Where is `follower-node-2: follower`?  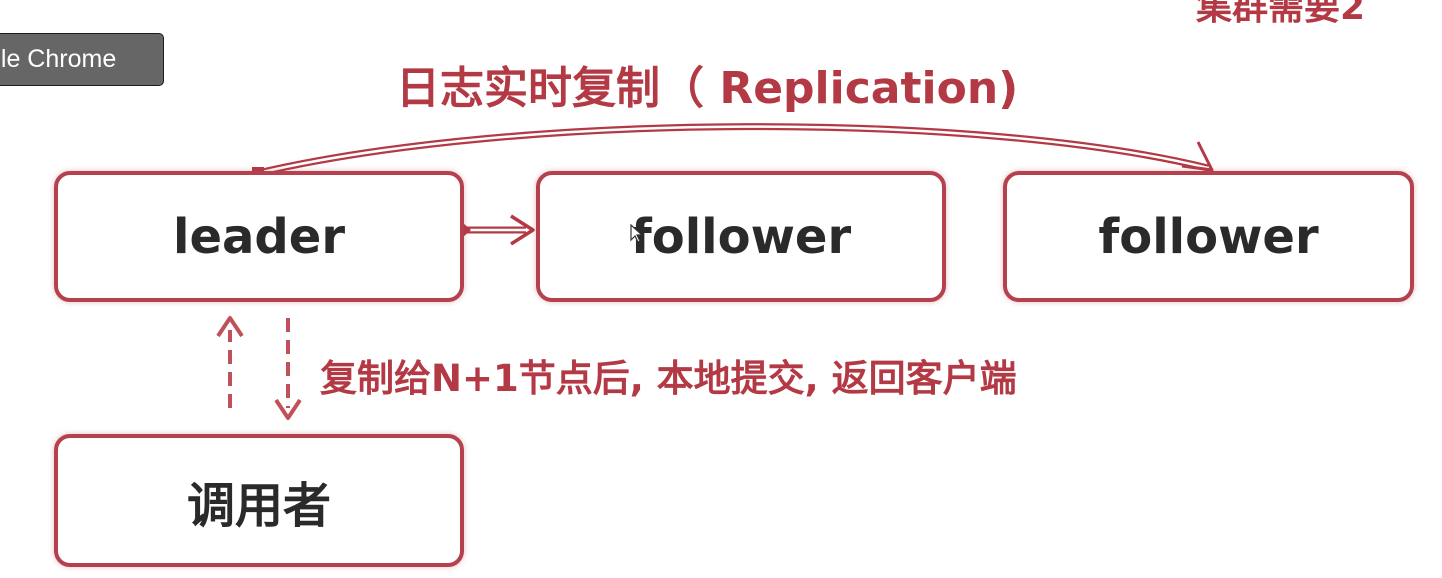
follower-node-2: follower is located at coordinates (1208, 236).